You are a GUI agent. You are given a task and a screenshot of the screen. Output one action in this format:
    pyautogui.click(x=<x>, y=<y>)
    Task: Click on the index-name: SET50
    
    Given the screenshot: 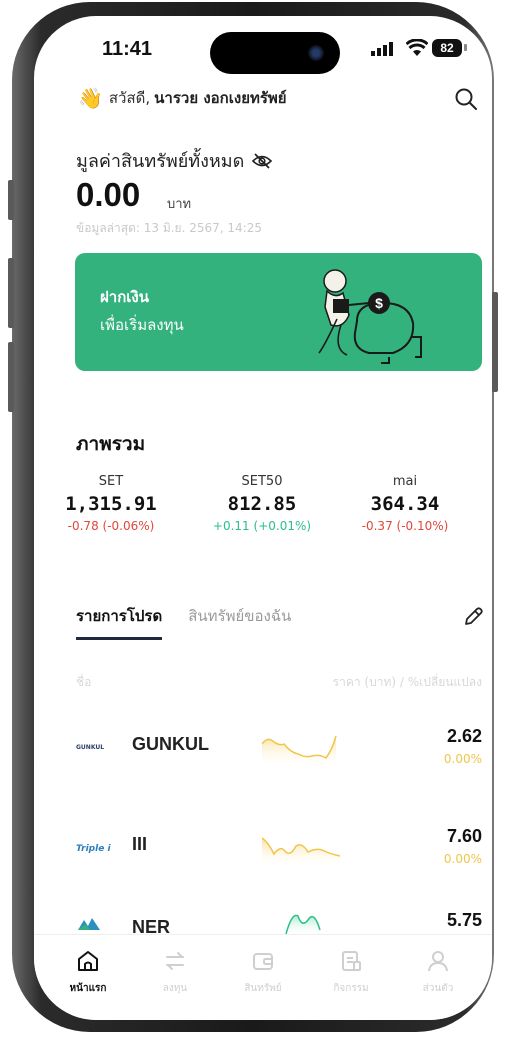 What is the action you would take?
    pyautogui.click(x=262, y=481)
    